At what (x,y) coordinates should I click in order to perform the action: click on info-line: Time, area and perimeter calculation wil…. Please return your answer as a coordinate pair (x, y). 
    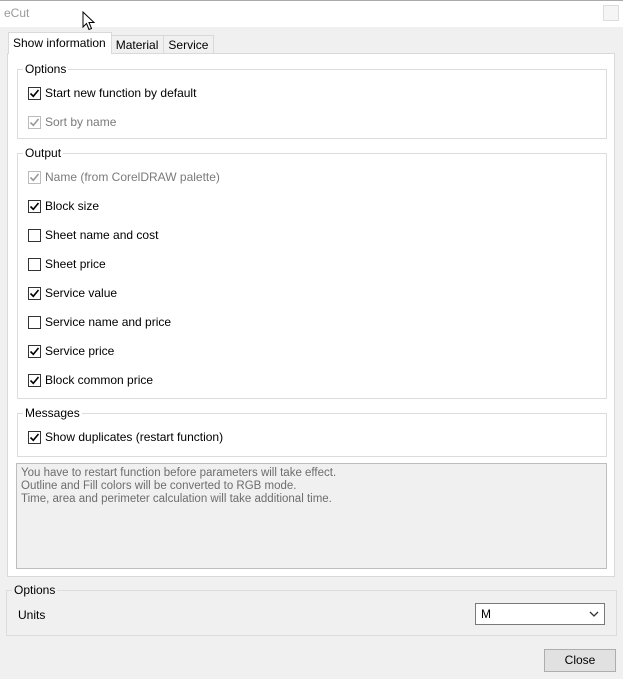
    Looking at the image, I should click on (176, 499).